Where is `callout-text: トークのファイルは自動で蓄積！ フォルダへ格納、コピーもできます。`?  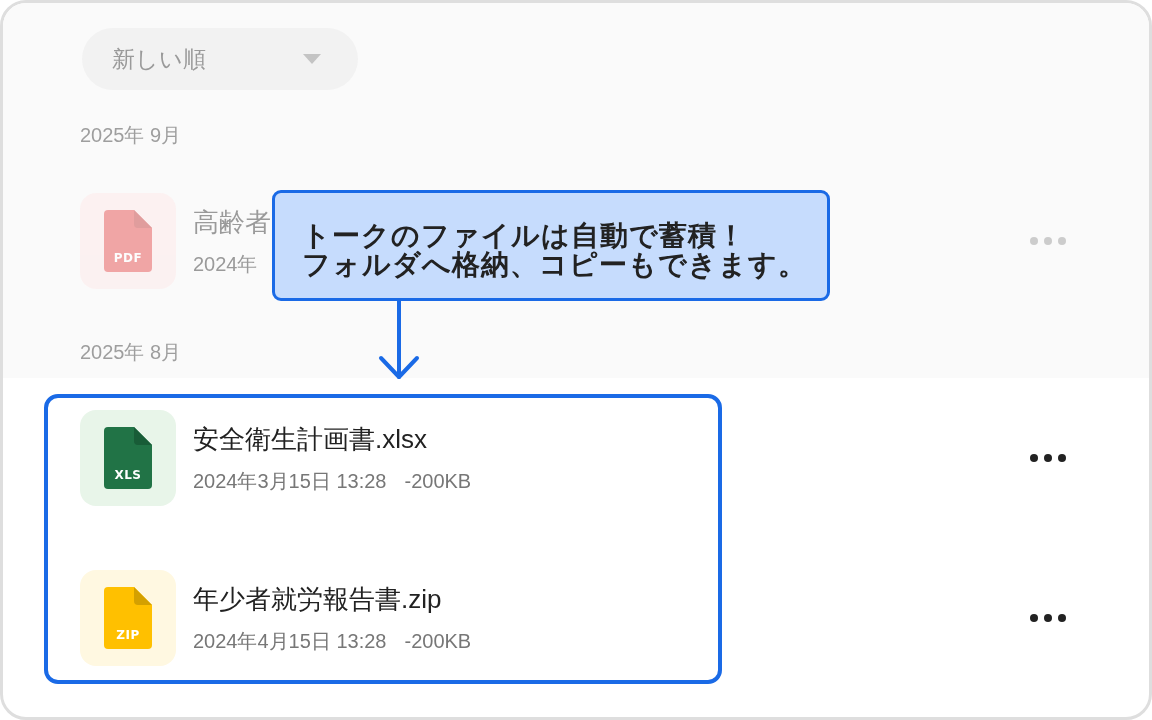
callout-text: トークのファイルは自動で蓄積！ フォルダへ格納、コピーもできます。 is located at coordinates (554, 250).